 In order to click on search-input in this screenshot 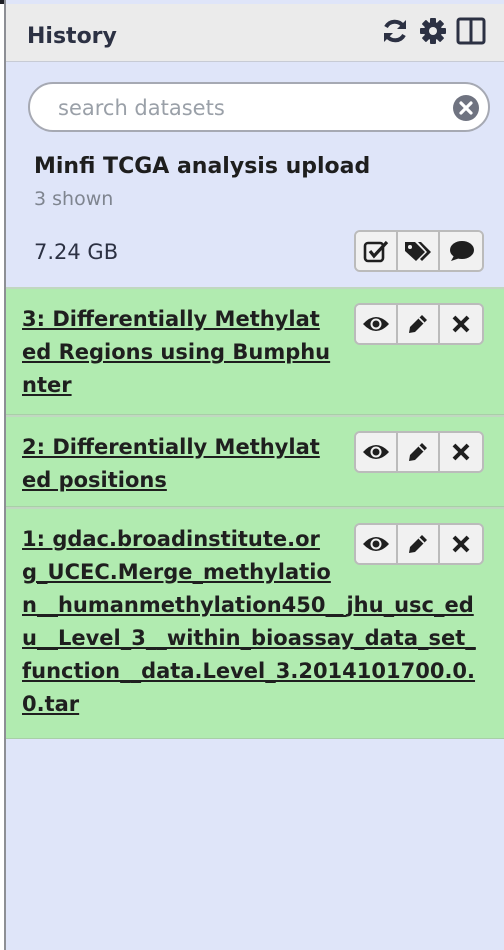, I will do `click(248, 108)`.